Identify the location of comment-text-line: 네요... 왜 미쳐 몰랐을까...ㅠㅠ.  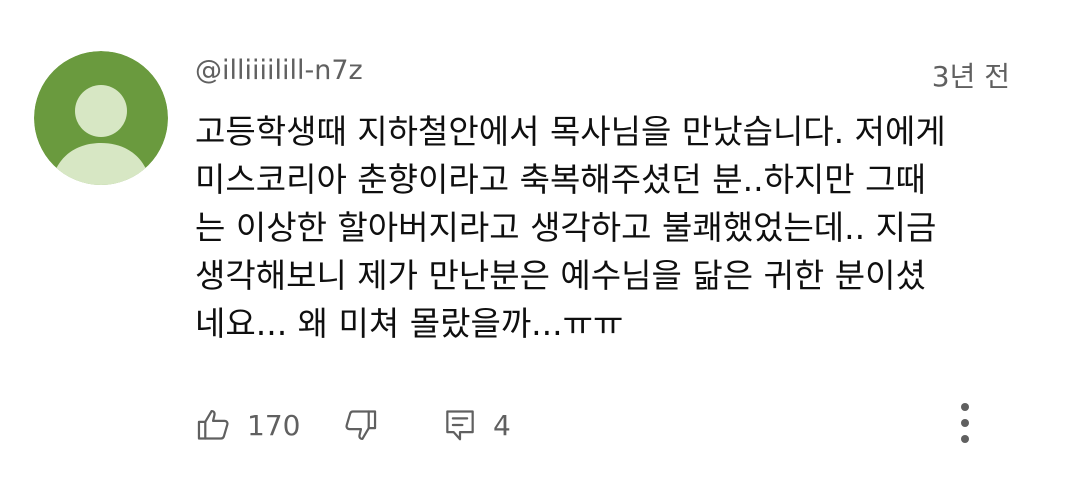
(409, 323).